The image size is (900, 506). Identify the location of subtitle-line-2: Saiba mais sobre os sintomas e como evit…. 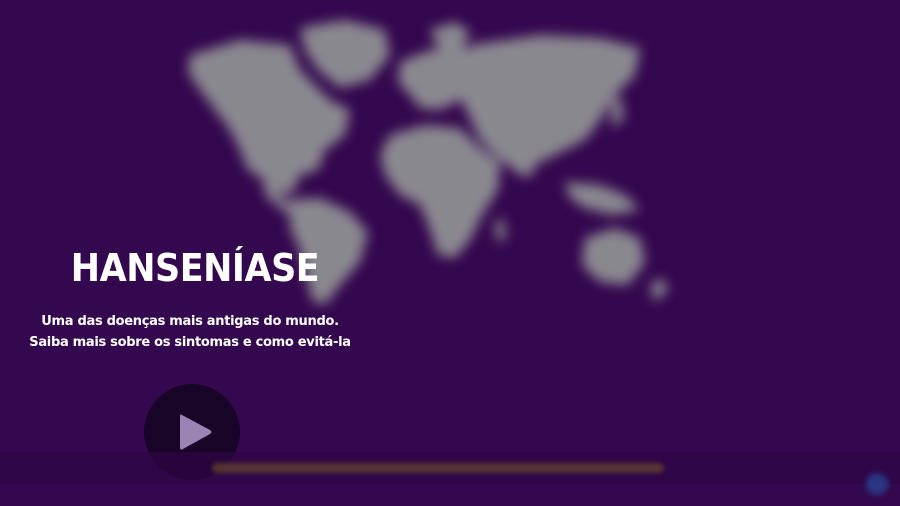
(190, 342).